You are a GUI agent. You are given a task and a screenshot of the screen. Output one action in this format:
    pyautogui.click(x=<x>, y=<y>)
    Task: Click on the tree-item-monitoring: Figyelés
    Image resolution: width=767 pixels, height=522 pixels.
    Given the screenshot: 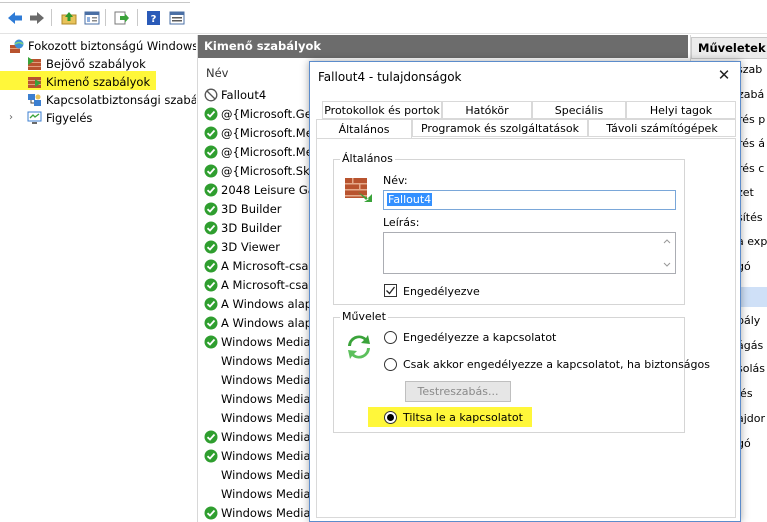 What is the action you would take?
    pyautogui.click(x=59, y=118)
    